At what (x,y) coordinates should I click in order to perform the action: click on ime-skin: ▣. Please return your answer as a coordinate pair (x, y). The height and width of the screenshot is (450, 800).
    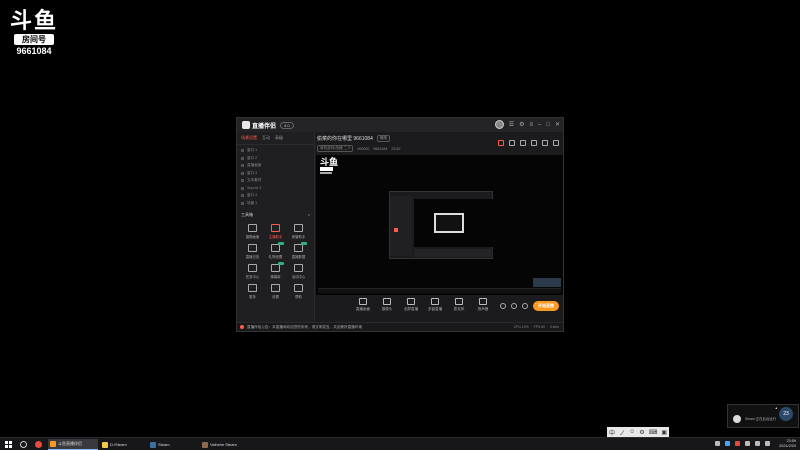
    Looking at the image, I should click on (664, 432).